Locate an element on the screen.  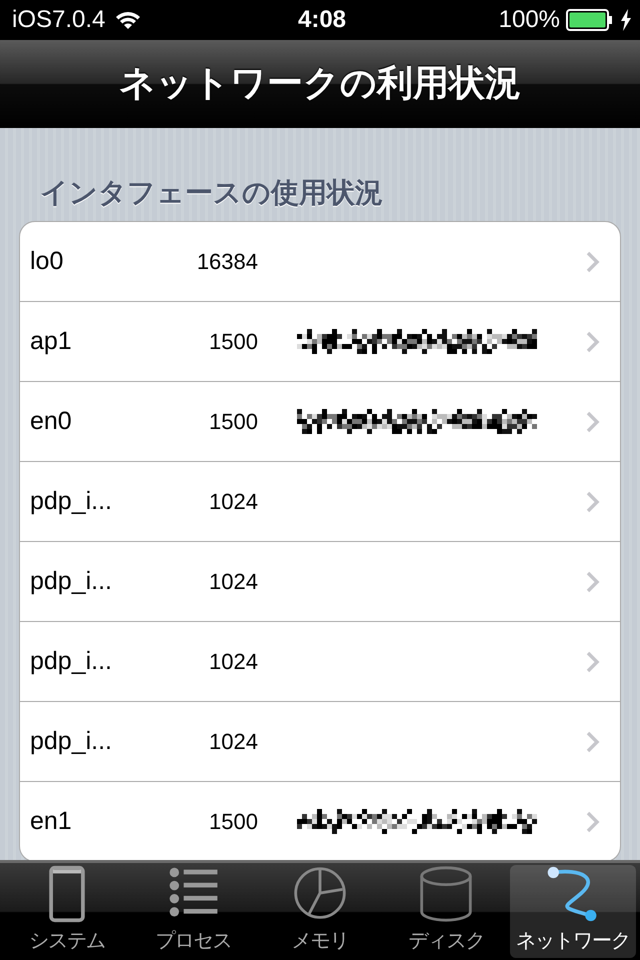
clock-text: 4:08 is located at coordinates (322, 20).